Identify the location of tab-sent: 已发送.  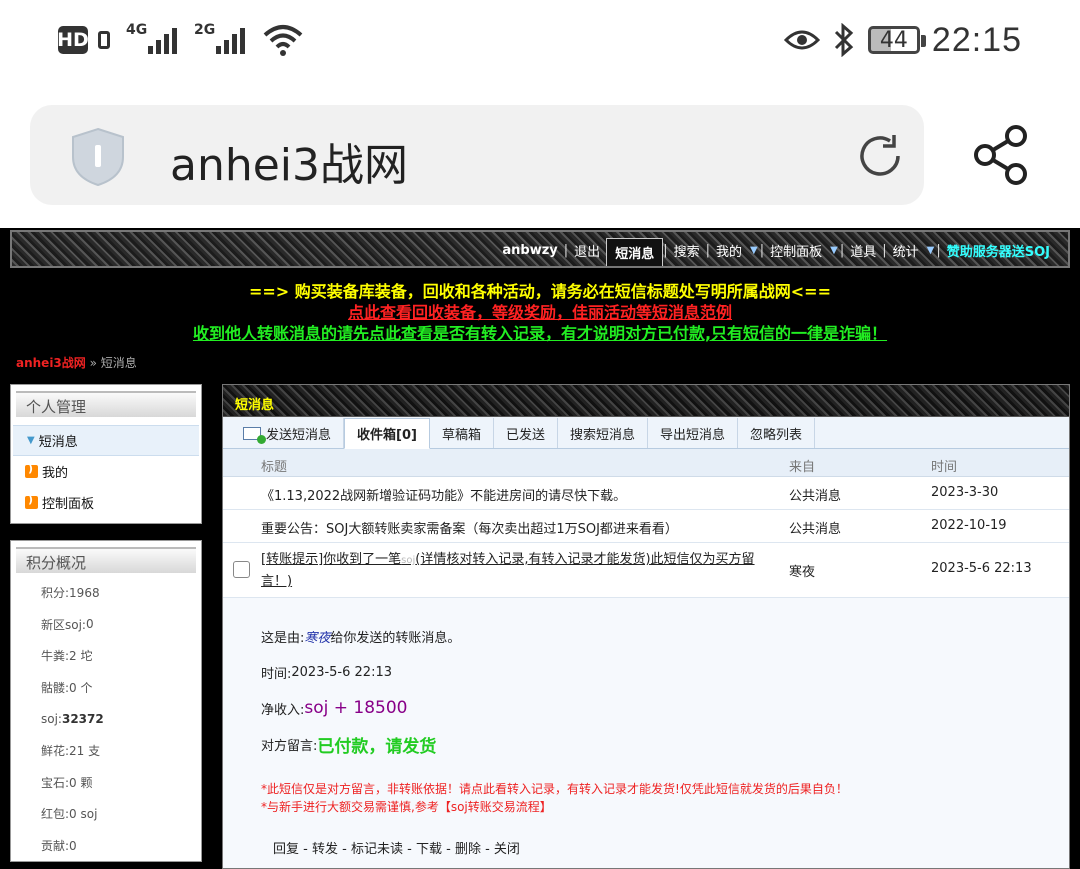
(526, 433).